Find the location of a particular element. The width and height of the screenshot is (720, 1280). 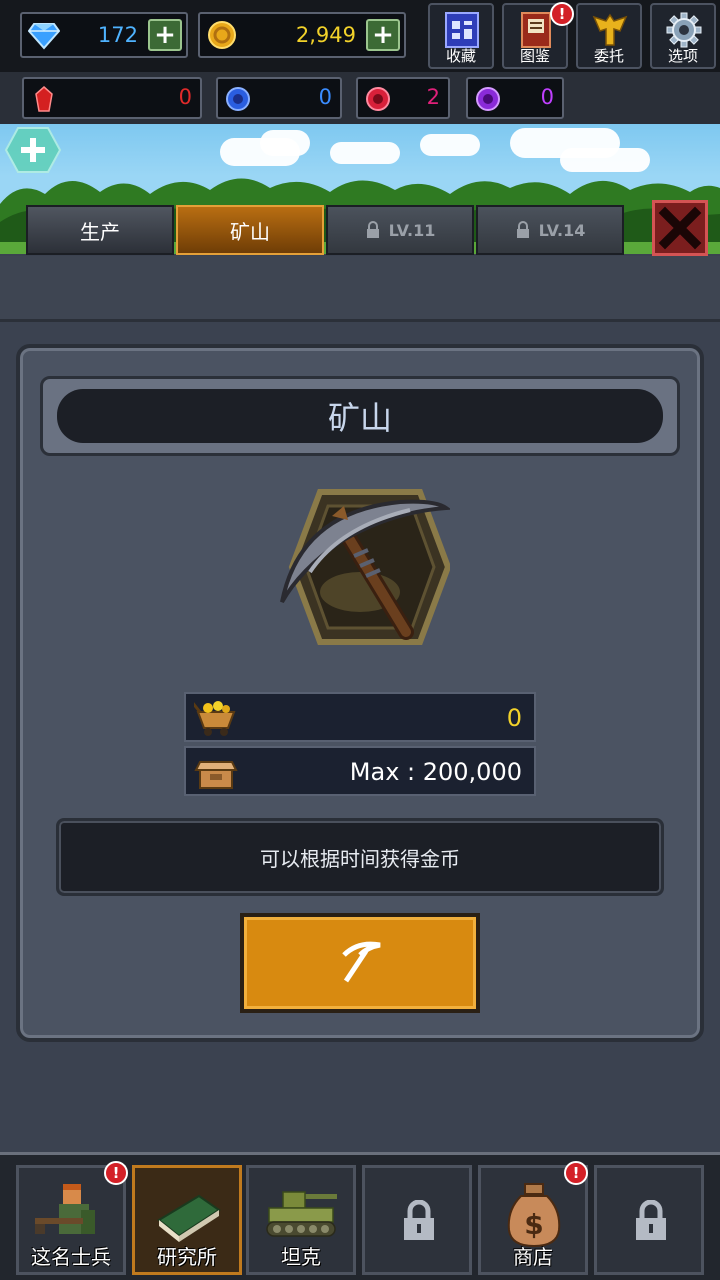

nav-shop-label: 商店 is located at coordinates (533, 1257).